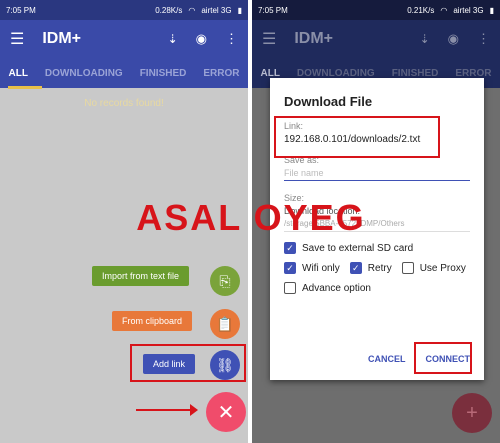 The image size is (500, 443). I want to click on wifi-only-checkbox: ✓, so click(290, 268).